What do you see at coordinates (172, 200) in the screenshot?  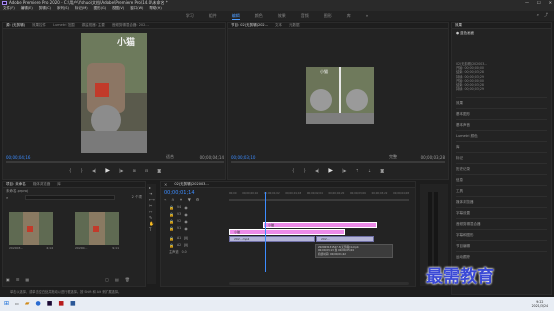 I see `snap-icon: ∩` at bounding box center [172, 200].